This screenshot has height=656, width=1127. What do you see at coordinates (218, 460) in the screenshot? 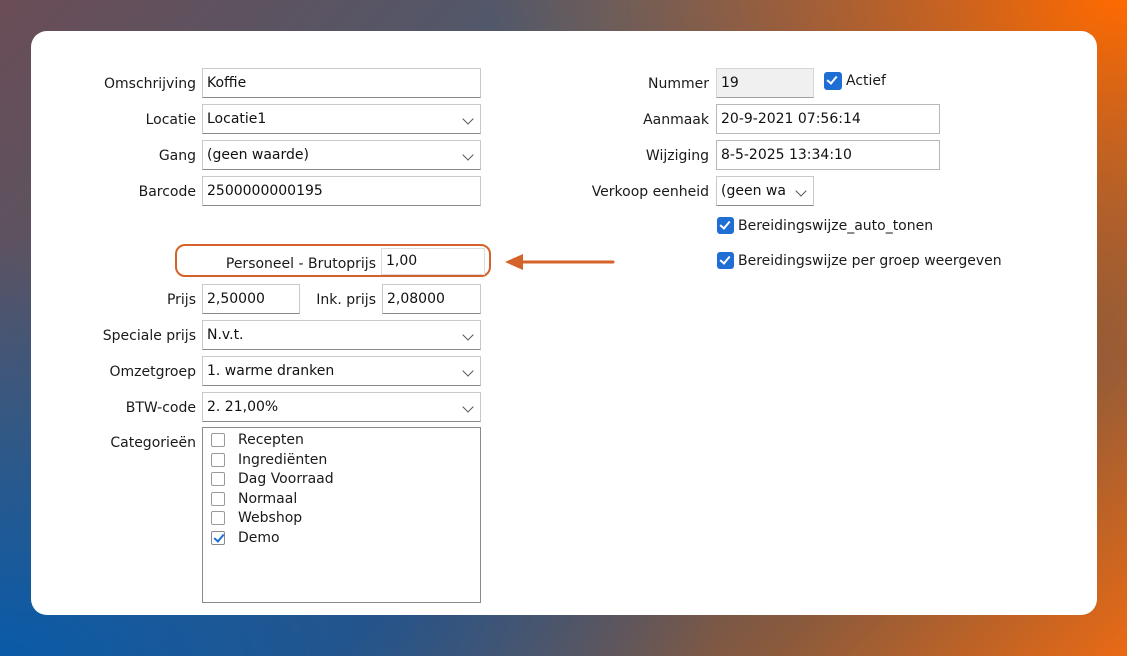
I see `ingredienten-checkbox` at bounding box center [218, 460].